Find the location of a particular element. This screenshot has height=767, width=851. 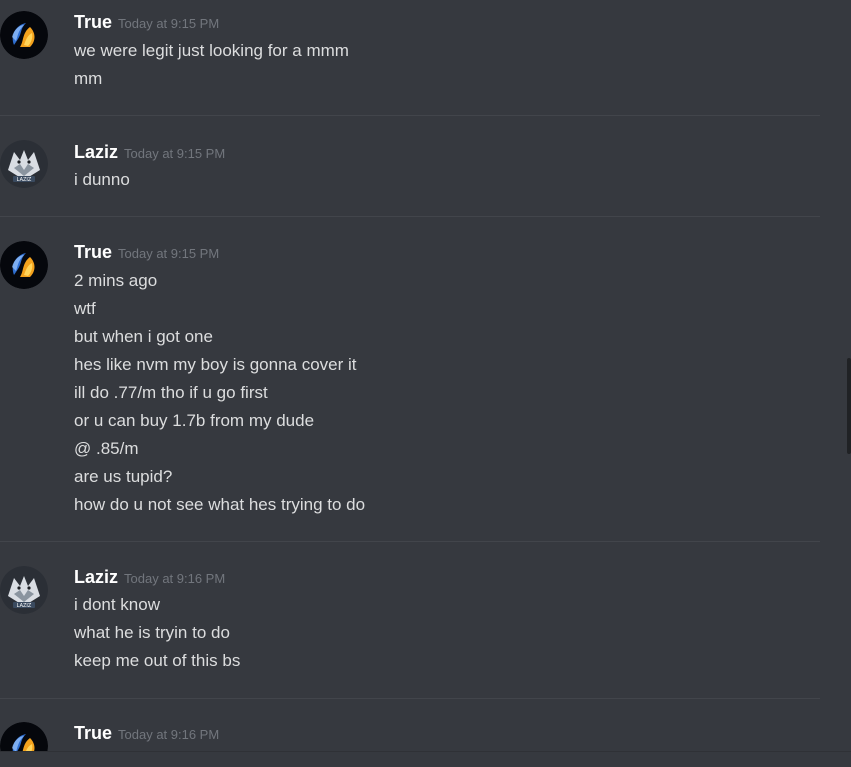

message-text: how do u not see what hes trying to do is located at coordinates (220, 504).